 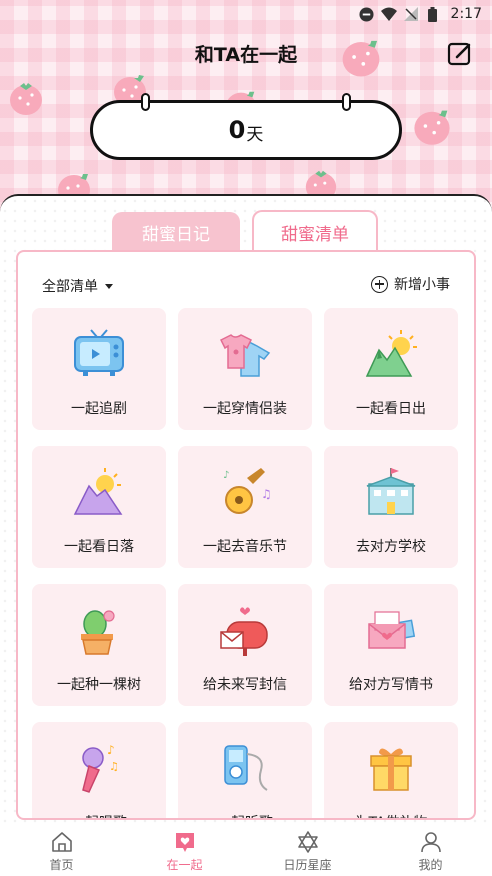 I want to click on list-item-label: 一起追剧, so click(x=99, y=409).